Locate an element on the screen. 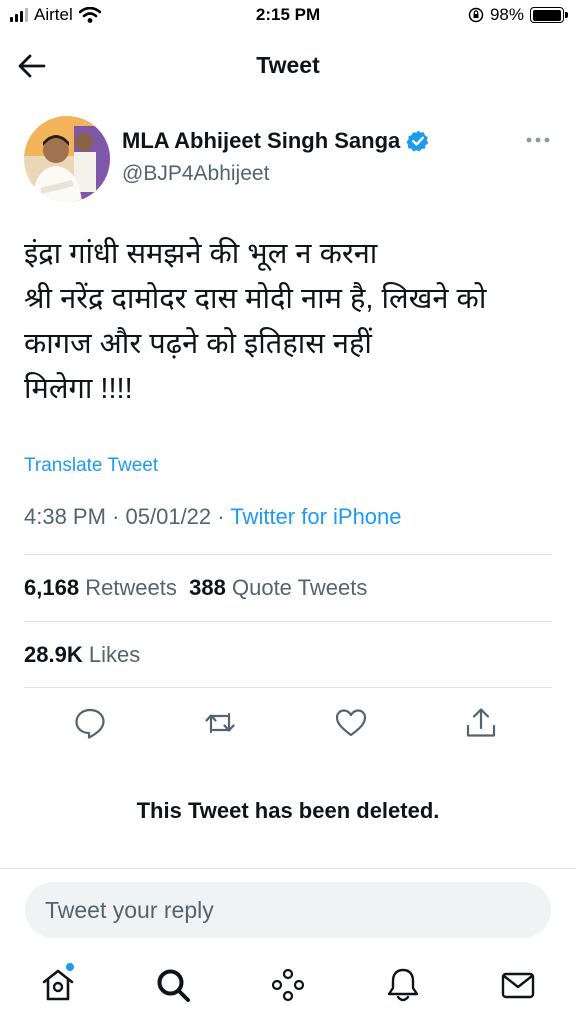 The image size is (576, 1024). likes-label: Likes is located at coordinates (114, 654).